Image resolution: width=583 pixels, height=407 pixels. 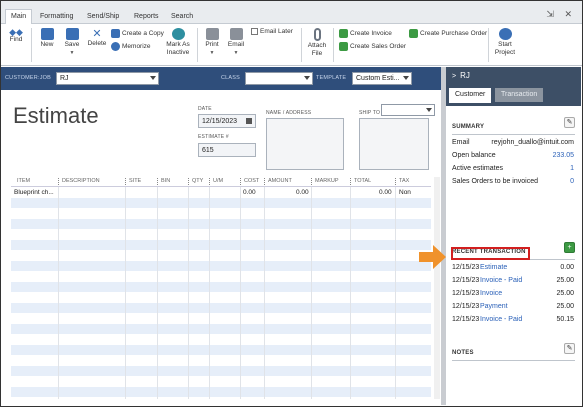 I want to click on recent-transaction-row: 12/15/23 Invoice 25.00, so click(x=513, y=295).